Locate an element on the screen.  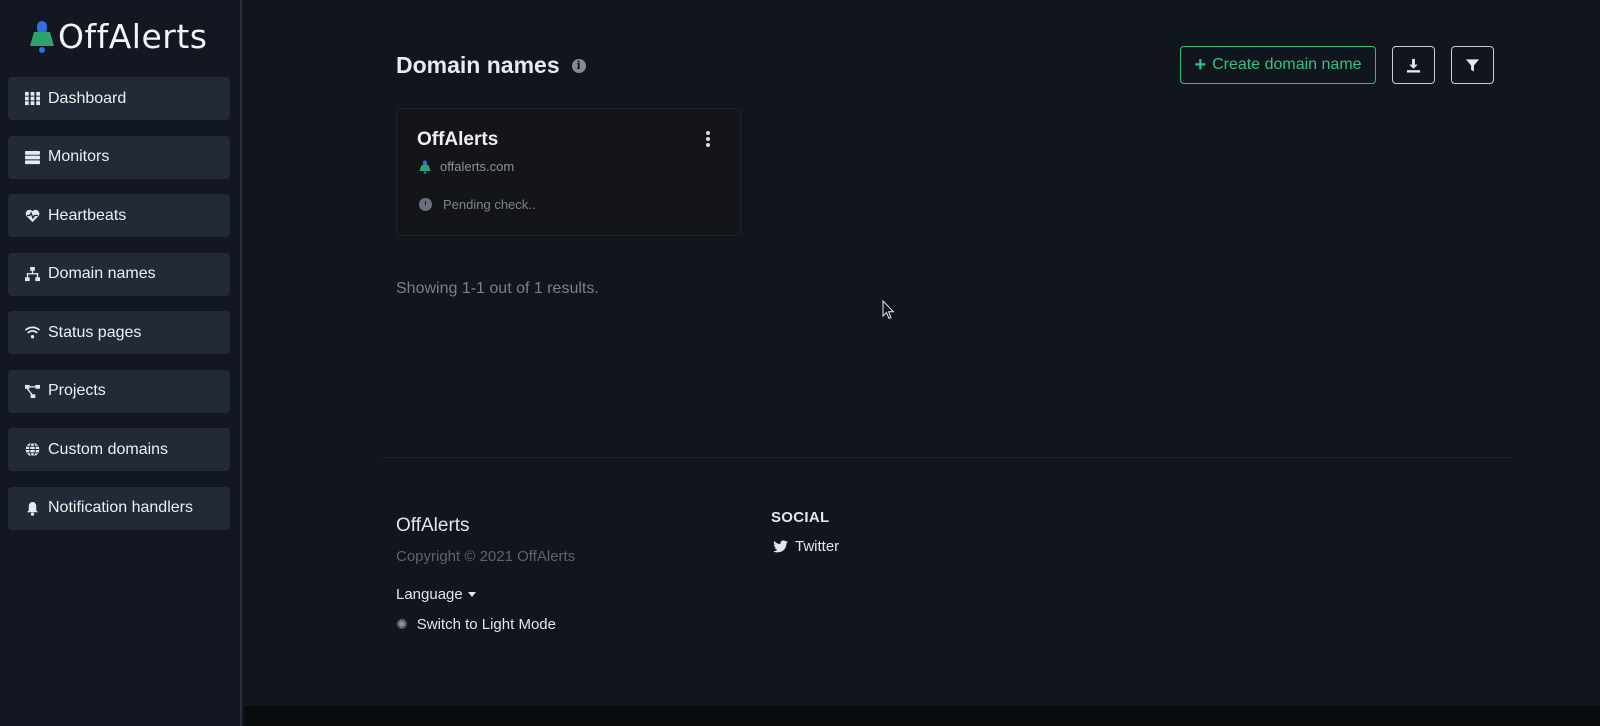
sidebar-item-custom-domains: Custom domains is located at coordinates (119, 449).